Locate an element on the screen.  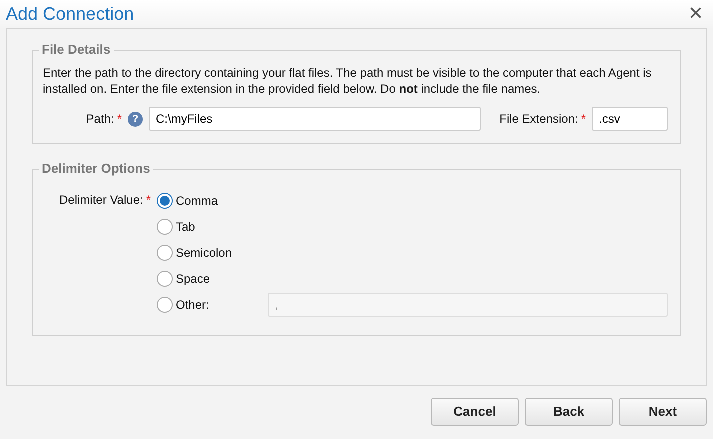
description-text: Enter the path to the directory containing your flat files. The path must be visible to the computer that each Agent is installed on. Enter the file extension in the provided field below. Do not include the file names. is located at coordinates (348, 81).